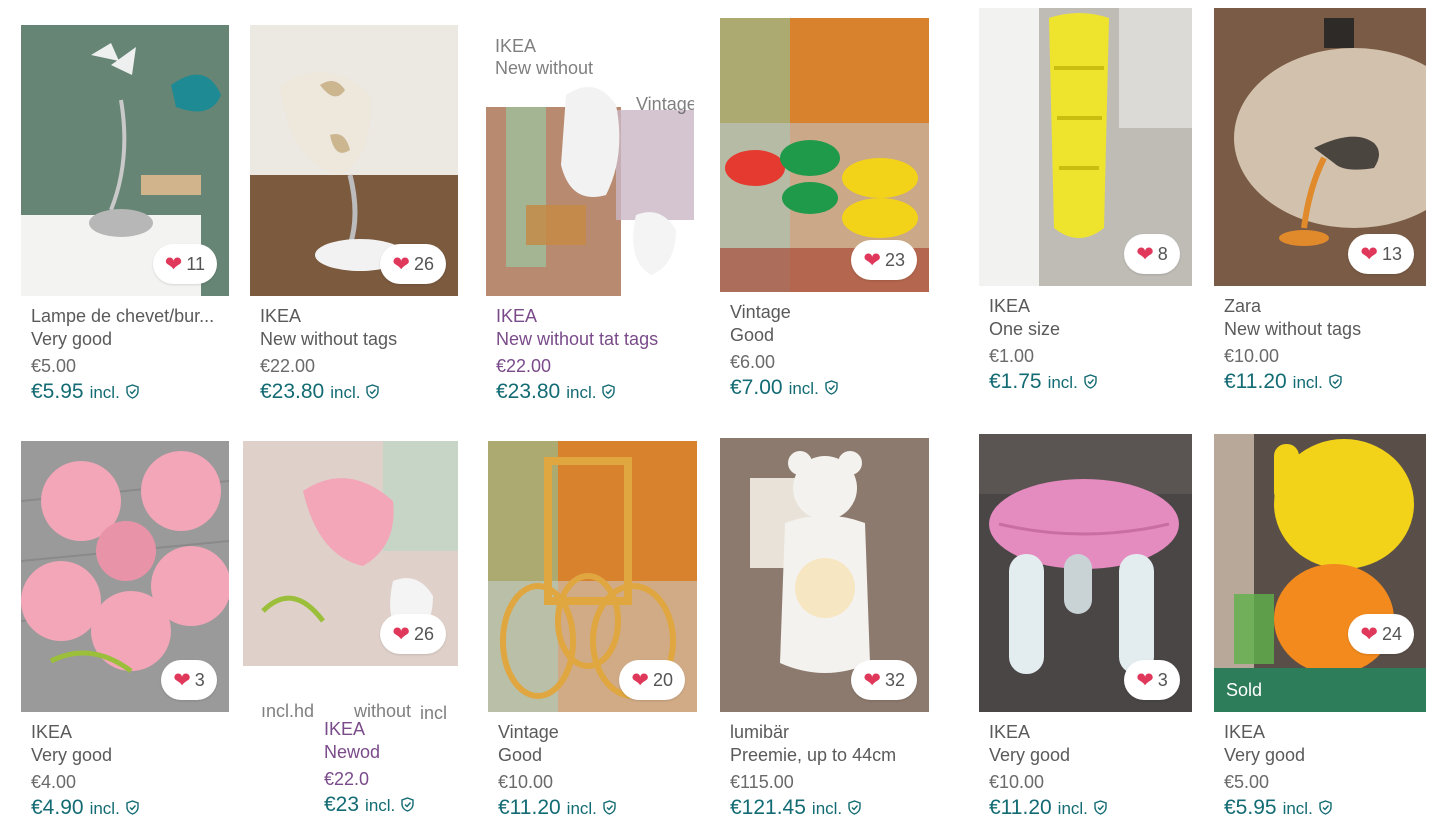 Image resolution: width=1456 pixels, height=825 pixels. I want to click on product-image: ❤ 23, so click(824, 155).